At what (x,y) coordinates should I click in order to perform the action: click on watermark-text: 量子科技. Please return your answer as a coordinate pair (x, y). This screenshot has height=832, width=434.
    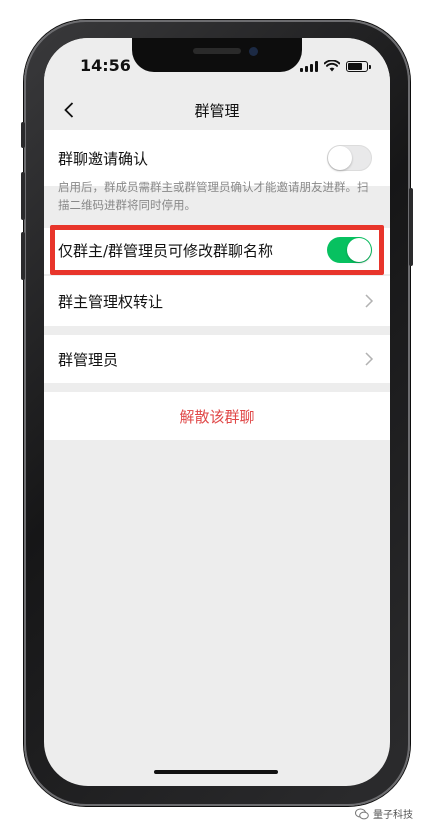
    Looking at the image, I should click on (393, 815).